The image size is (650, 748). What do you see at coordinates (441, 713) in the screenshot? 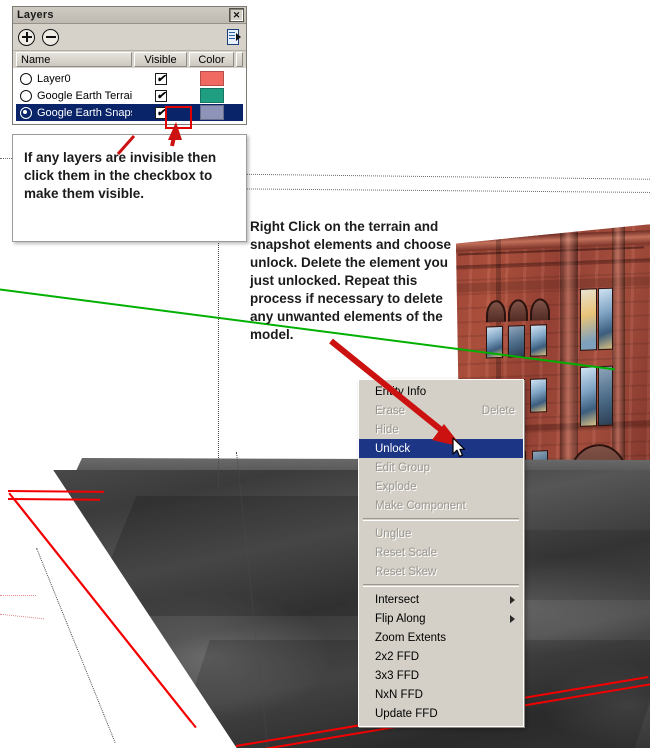
I see `menu-item-update-ffd: Update FFD` at bounding box center [441, 713].